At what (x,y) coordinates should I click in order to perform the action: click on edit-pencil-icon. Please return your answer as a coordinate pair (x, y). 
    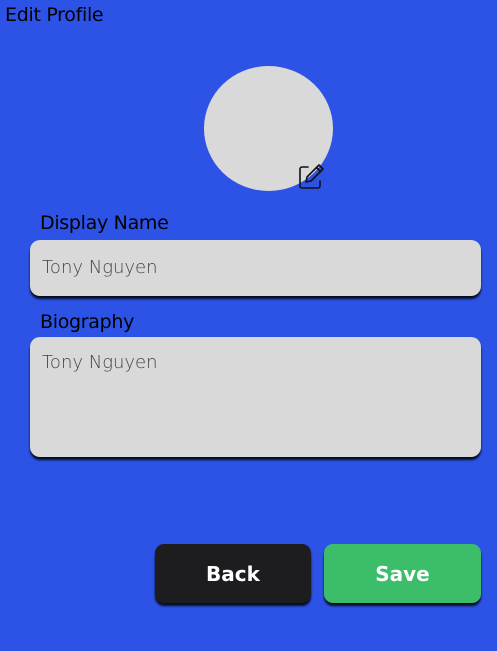
    Looking at the image, I should click on (311, 177).